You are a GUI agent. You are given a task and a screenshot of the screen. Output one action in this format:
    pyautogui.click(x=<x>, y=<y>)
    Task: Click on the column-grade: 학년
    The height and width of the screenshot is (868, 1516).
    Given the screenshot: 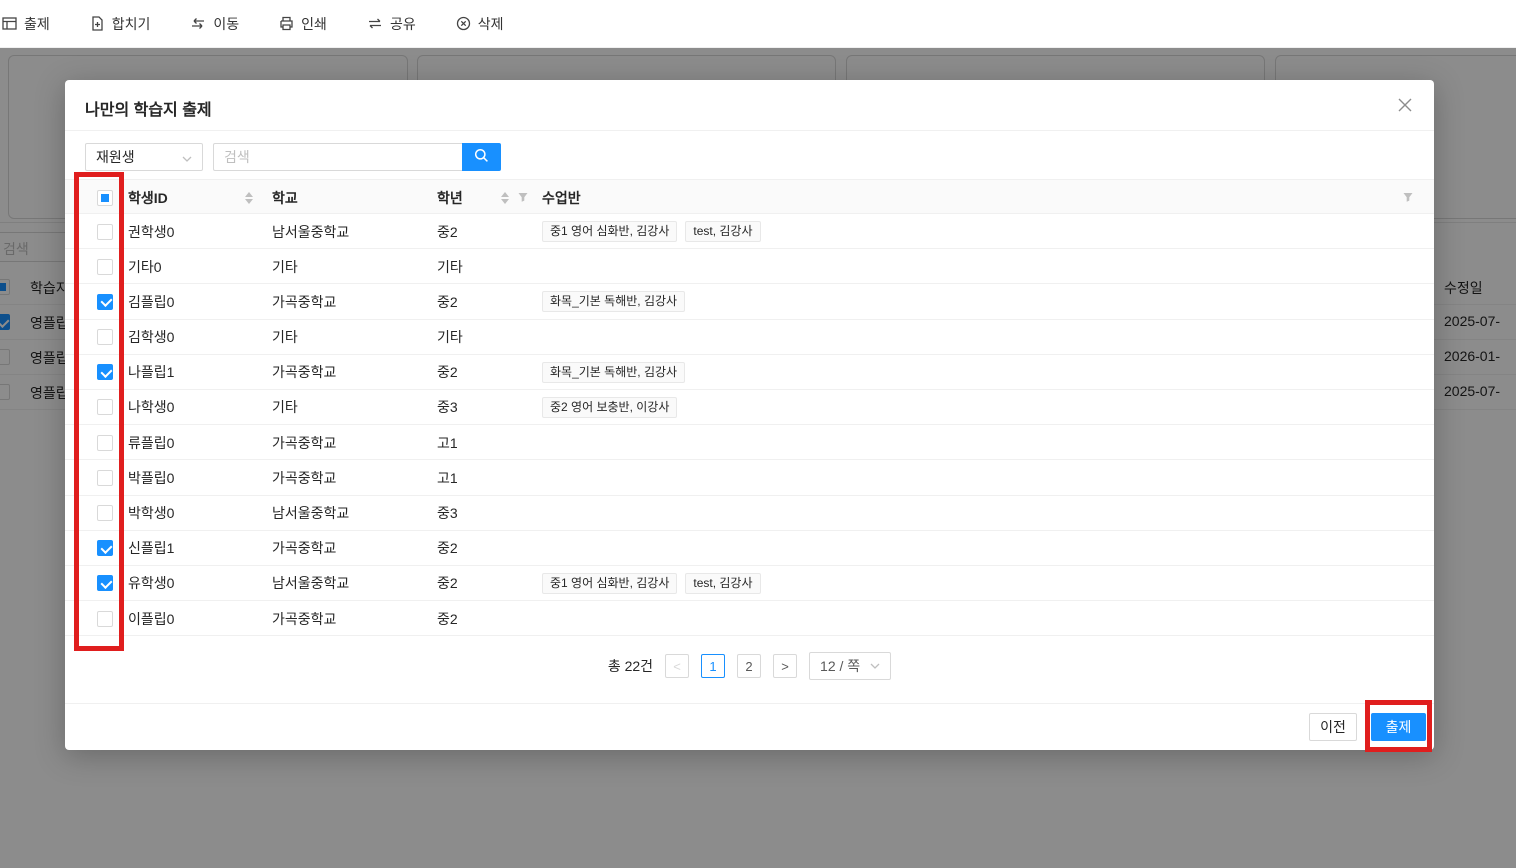 What is the action you would take?
    pyautogui.click(x=450, y=197)
    